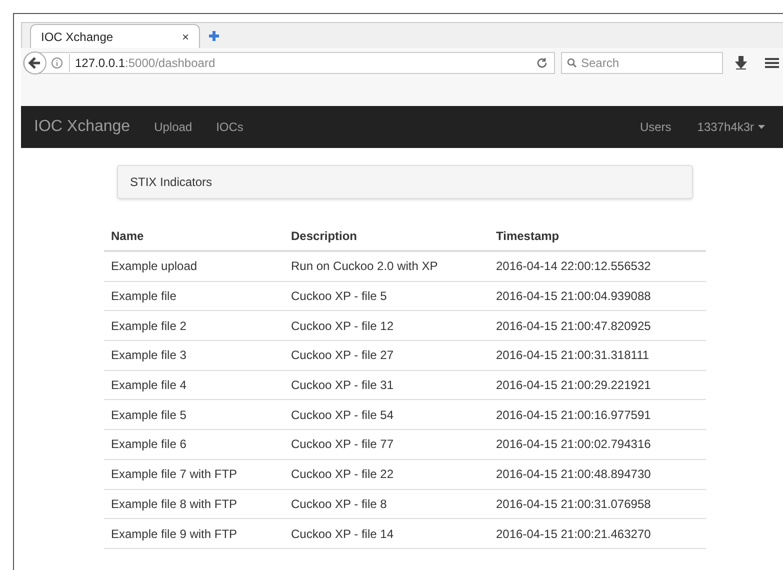 This screenshot has width=783, height=570. What do you see at coordinates (144, 297) in the screenshot?
I see `table-cell-text: Example file` at bounding box center [144, 297].